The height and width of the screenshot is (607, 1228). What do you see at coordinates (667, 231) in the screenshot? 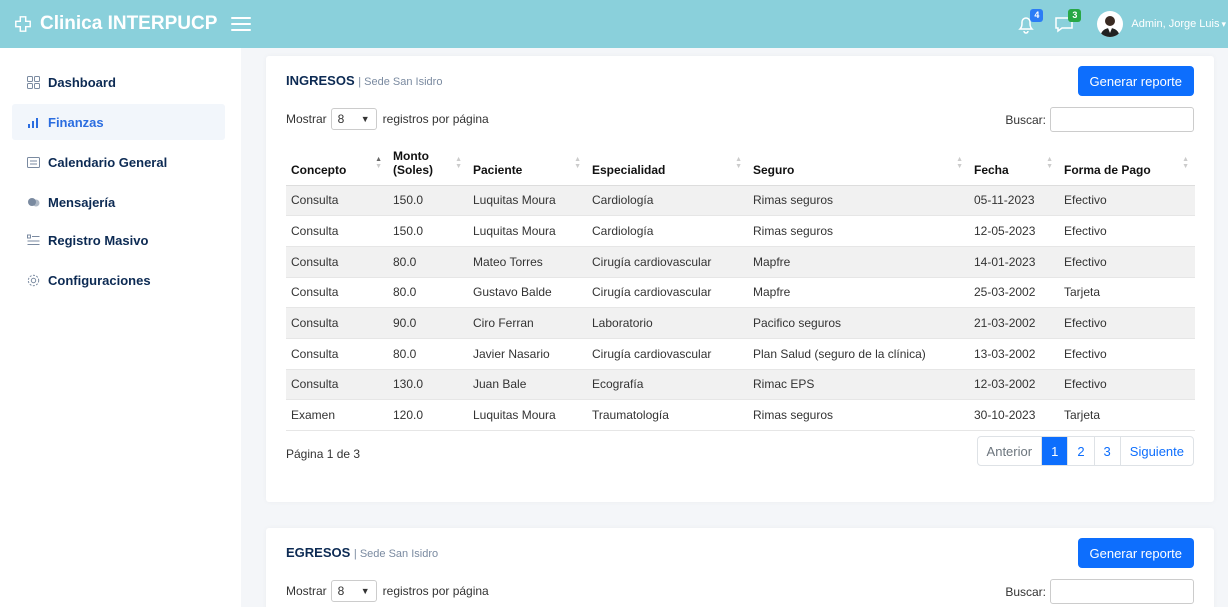
I see `cell-especialidad: Cardiología` at bounding box center [667, 231].